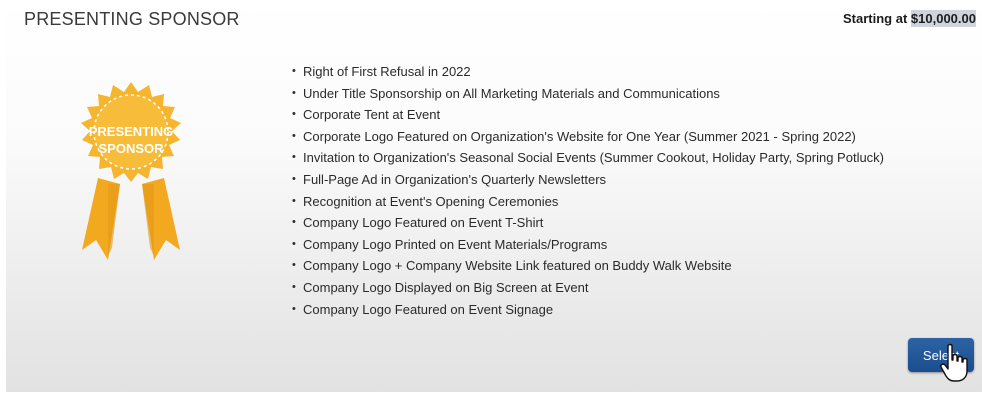  Describe the element at coordinates (634, 223) in the screenshot. I see `benefit-item: • Company Logo Featured on Event T-Shirt` at that location.